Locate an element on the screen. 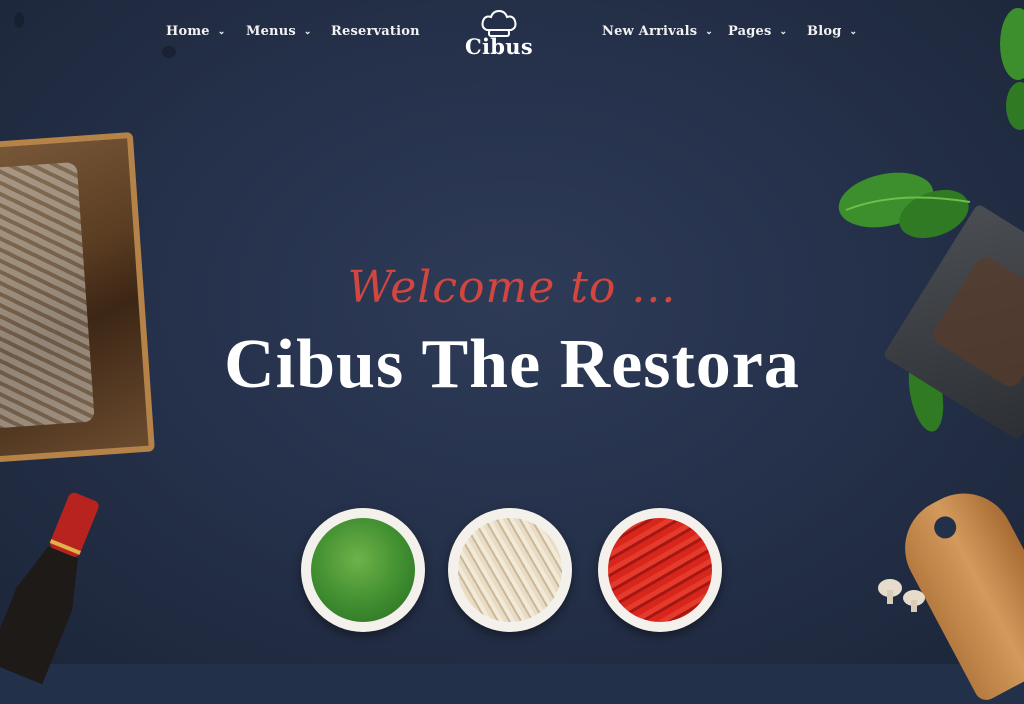 Image resolution: width=1024 pixels, height=704 pixels. nav-item-reservation: Reservation is located at coordinates (375, 31).